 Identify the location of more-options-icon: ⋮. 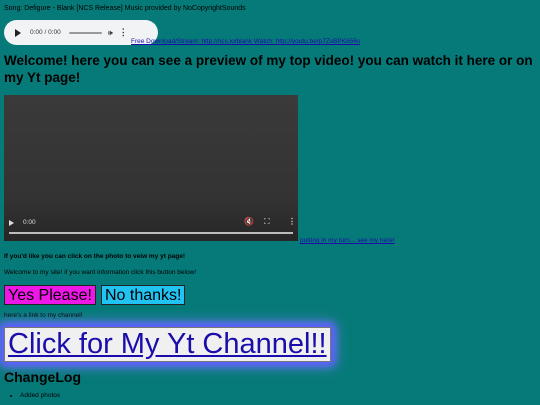
(123, 32).